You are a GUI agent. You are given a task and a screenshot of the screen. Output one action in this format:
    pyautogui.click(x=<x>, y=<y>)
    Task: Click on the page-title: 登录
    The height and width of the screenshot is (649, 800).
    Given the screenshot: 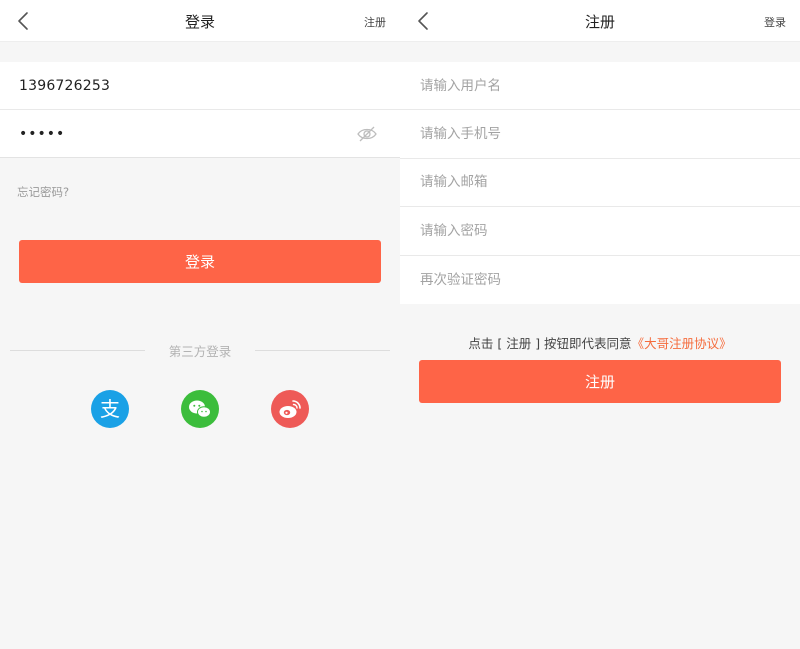 What is the action you would take?
    pyautogui.click(x=199, y=22)
    